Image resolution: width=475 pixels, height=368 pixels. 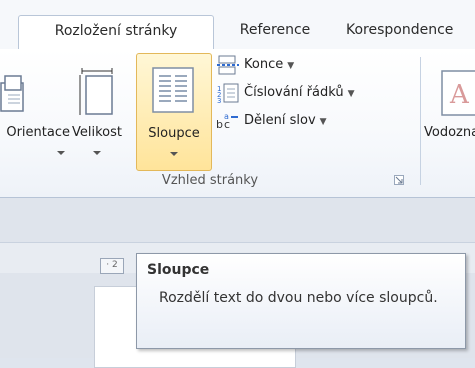 What do you see at coordinates (323, 122) in the screenshot?
I see `hyphenation-dropdown-arrow: ▼` at bounding box center [323, 122].